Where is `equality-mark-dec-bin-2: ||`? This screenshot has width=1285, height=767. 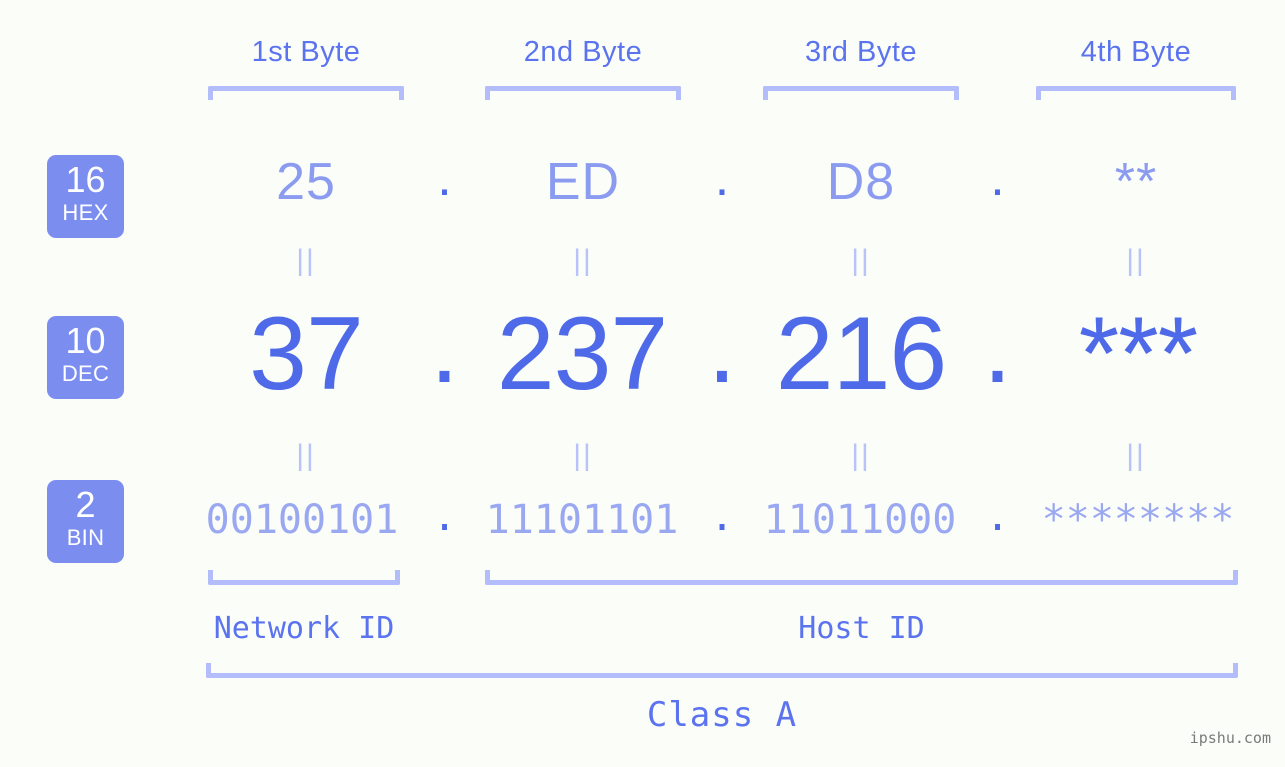
equality-mark-dec-bin-2: || is located at coordinates (583, 455).